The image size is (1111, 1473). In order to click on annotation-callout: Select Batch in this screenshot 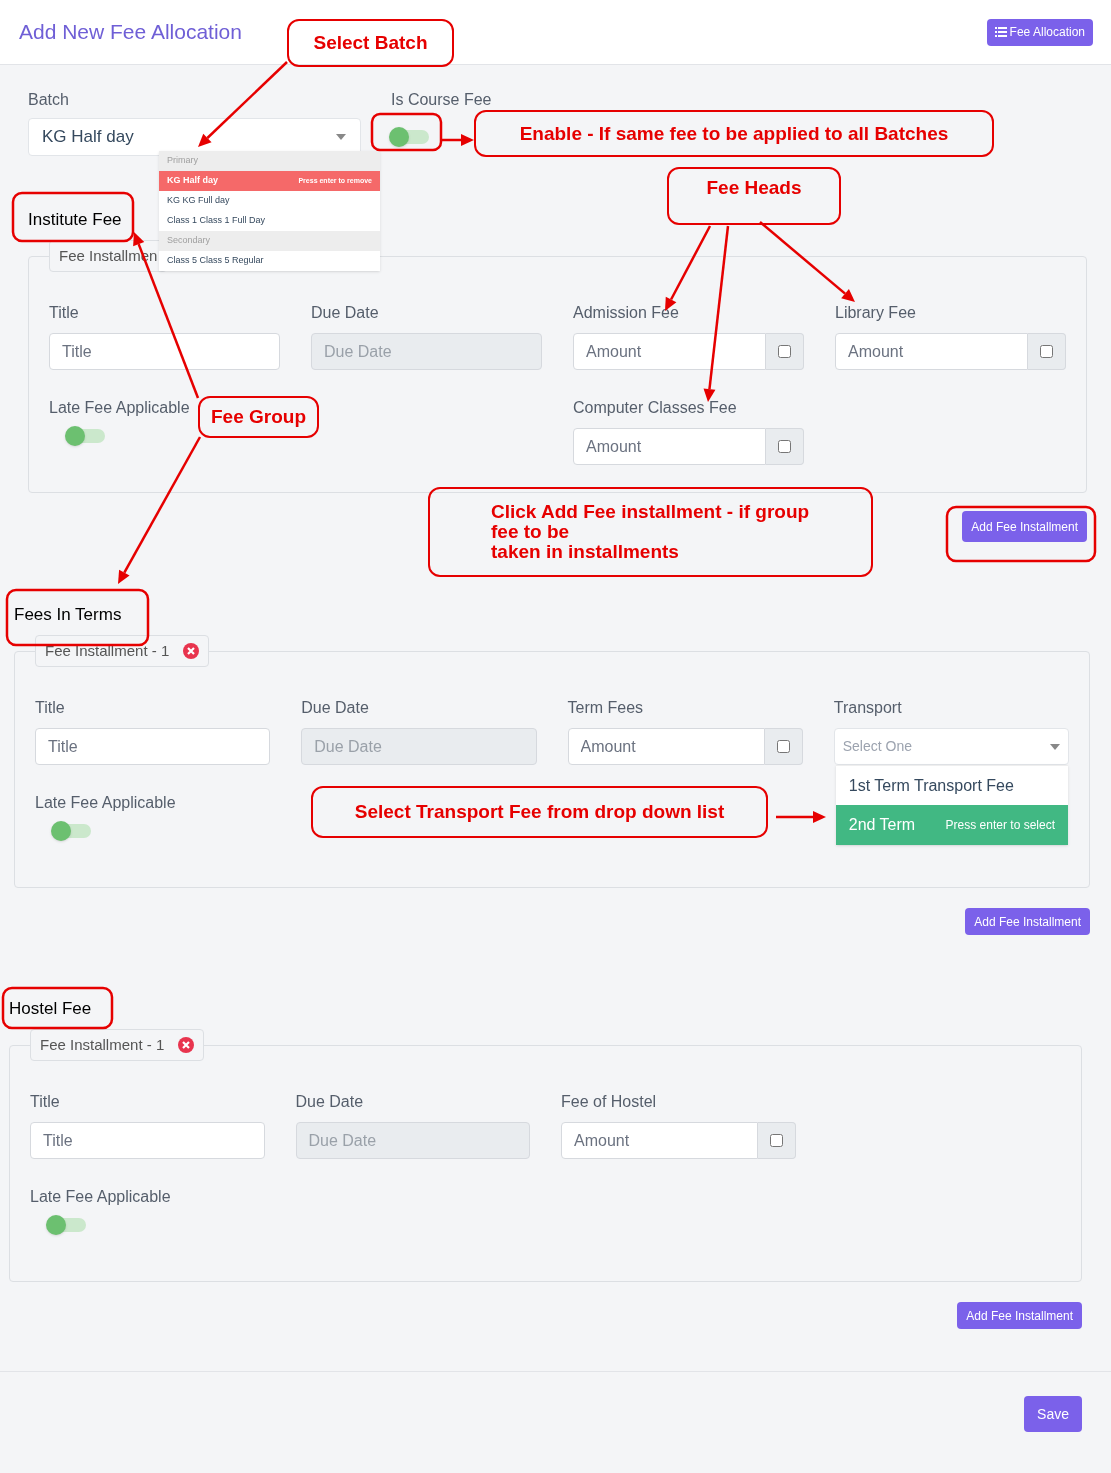, I will do `click(370, 43)`.